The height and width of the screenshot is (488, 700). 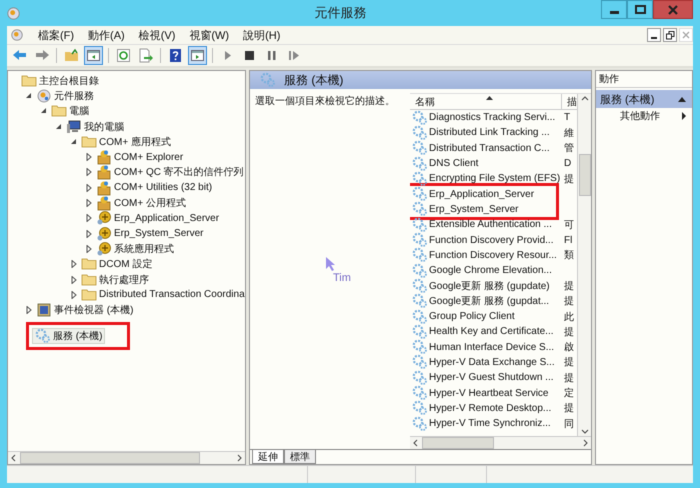 What do you see at coordinates (486, 209) in the screenshot?
I see `service-name: Erp_System_Server` at bounding box center [486, 209].